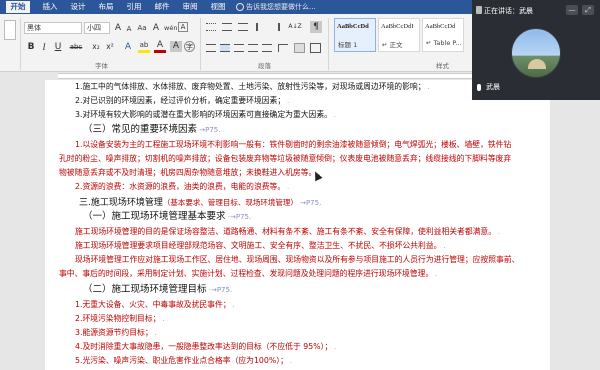 The image size is (600, 370). Describe the element at coordinates (170, 28) in the screenshot. I see `phonetic-guide-button: wén` at that location.